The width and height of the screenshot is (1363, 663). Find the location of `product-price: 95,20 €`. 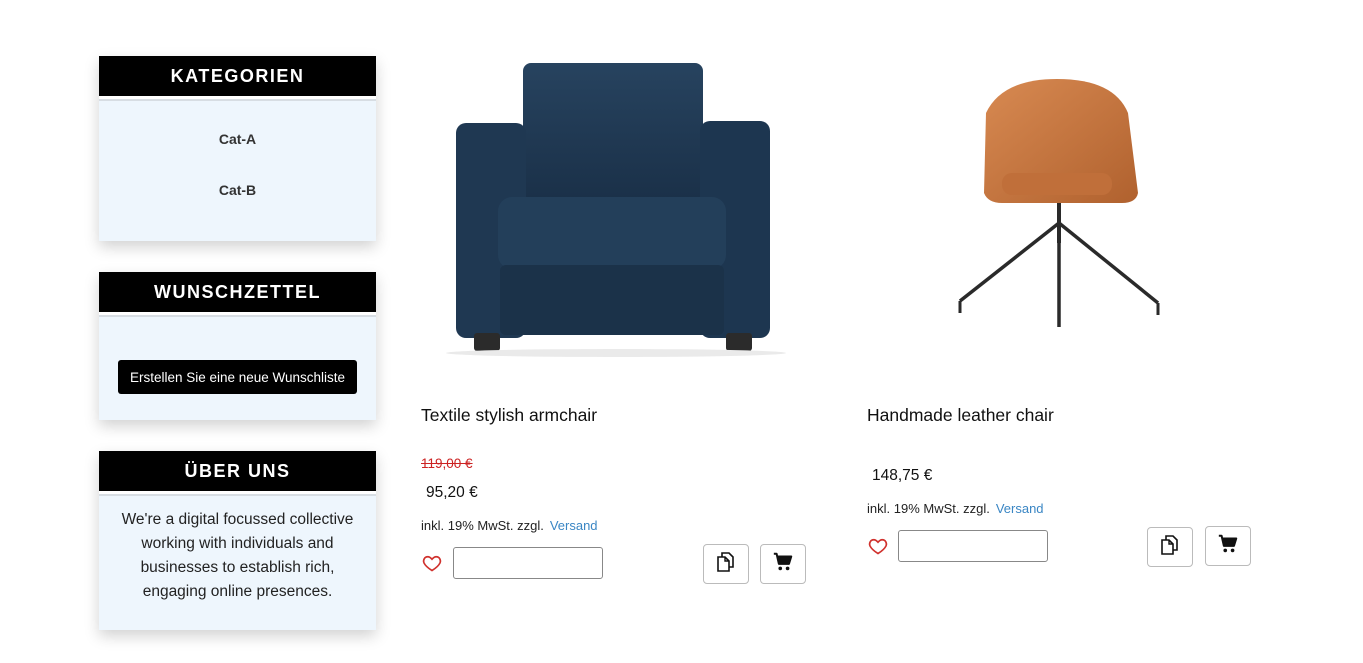

product-price: 95,20 € is located at coordinates (452, 492).